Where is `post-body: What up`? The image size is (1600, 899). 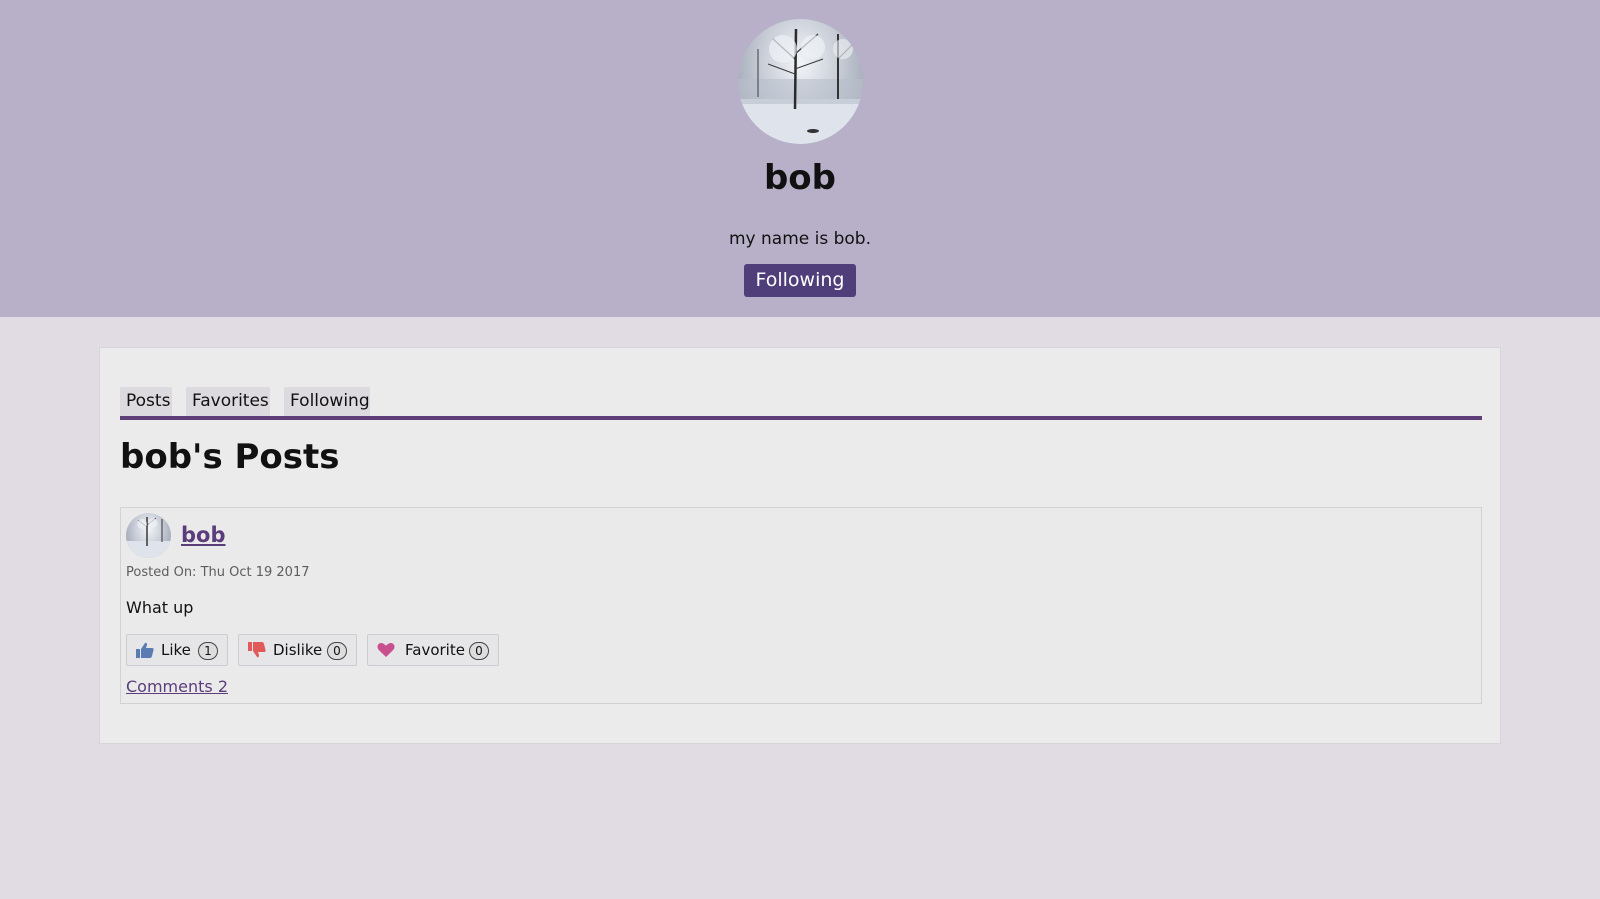
post-body: What up is located at coordinates (160, 607).